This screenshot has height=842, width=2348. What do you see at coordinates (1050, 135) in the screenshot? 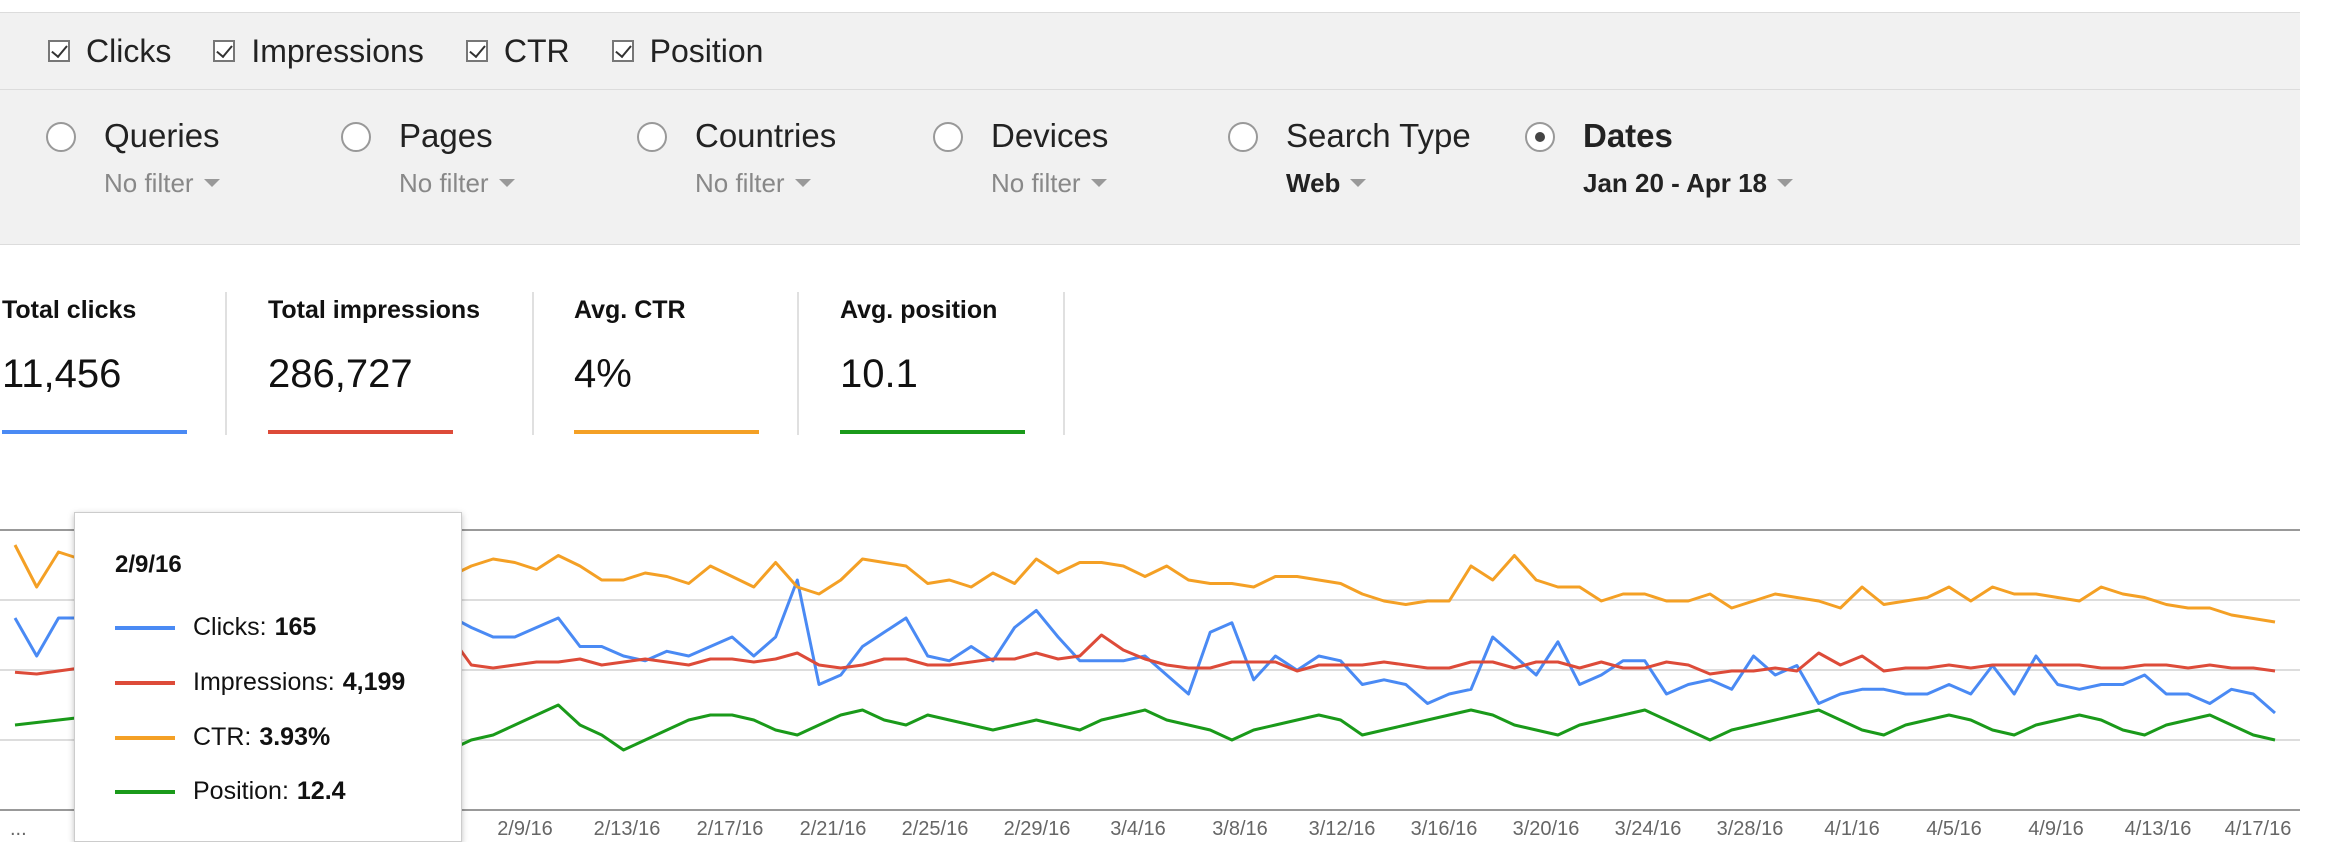
I see `devices-title: Devices` at bounding box center [1050, 135].